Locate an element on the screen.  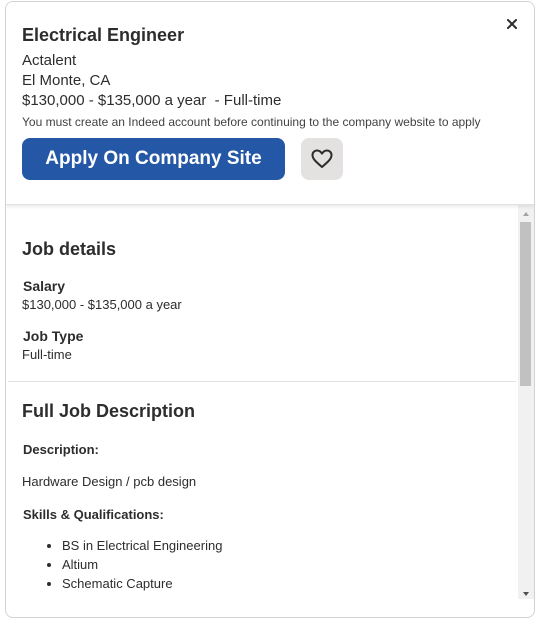
scroll-down-arrow-icon is located at coordinates (526, 594).